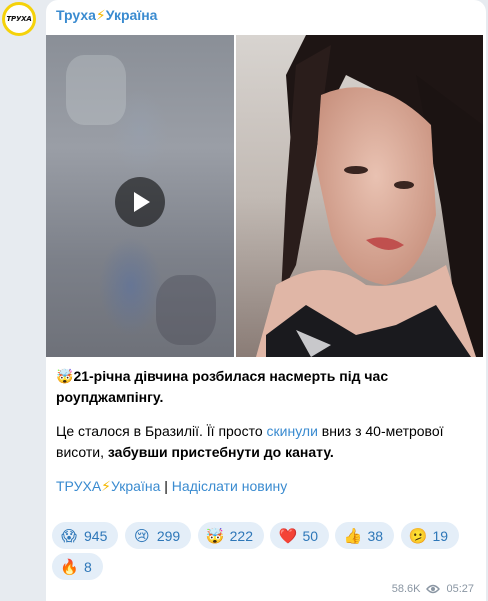  Describe the element at coordinates (96, 535) in the screenshot. I see `reaction-count: 945` at that location.